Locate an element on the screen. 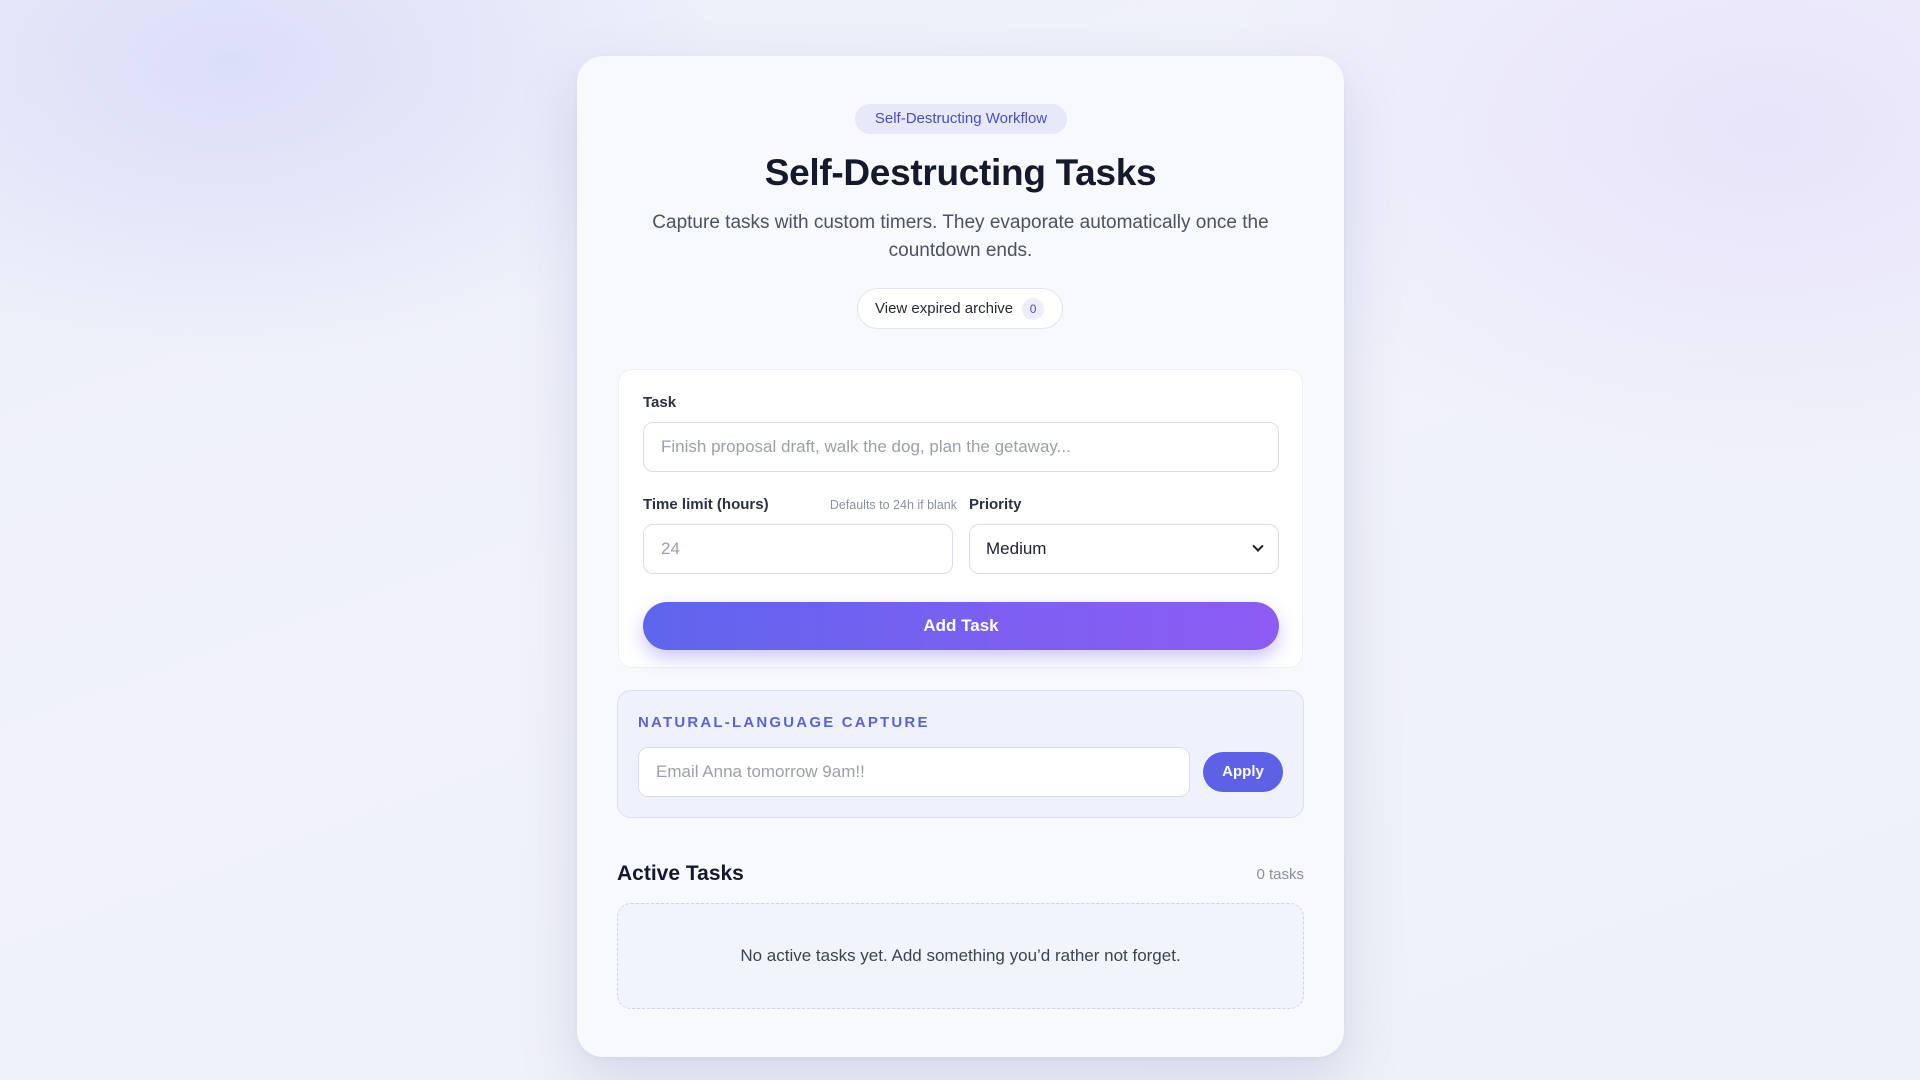 This screenshot has width=1920, height=1080. priority-selected-value: Medium is located at coordinates (1016, 548).